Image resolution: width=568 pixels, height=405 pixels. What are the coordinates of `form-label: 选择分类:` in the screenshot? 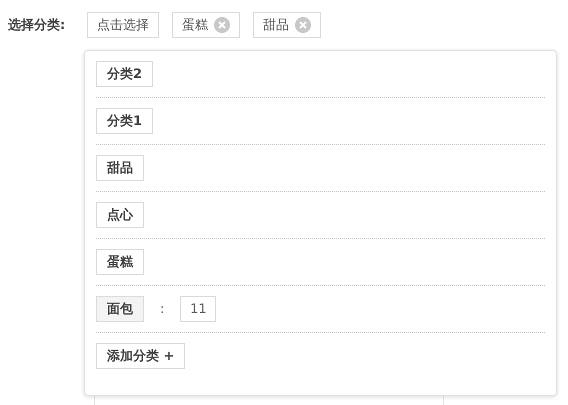 It's located at (36, 25).